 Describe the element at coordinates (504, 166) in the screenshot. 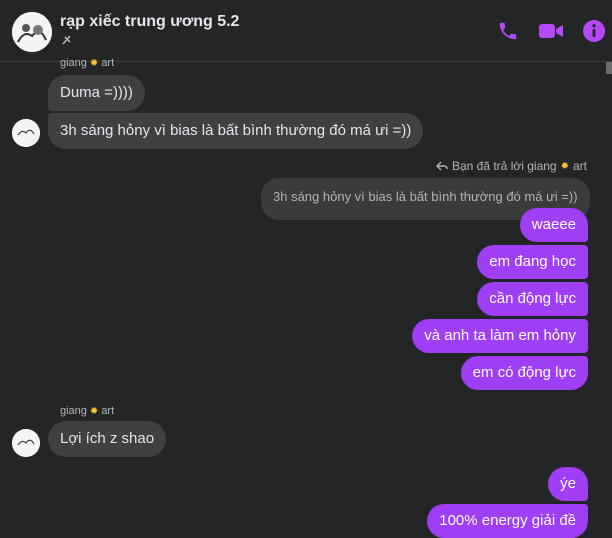

I see `reply-note-text: Bạn đã trả lời giang` at that location.